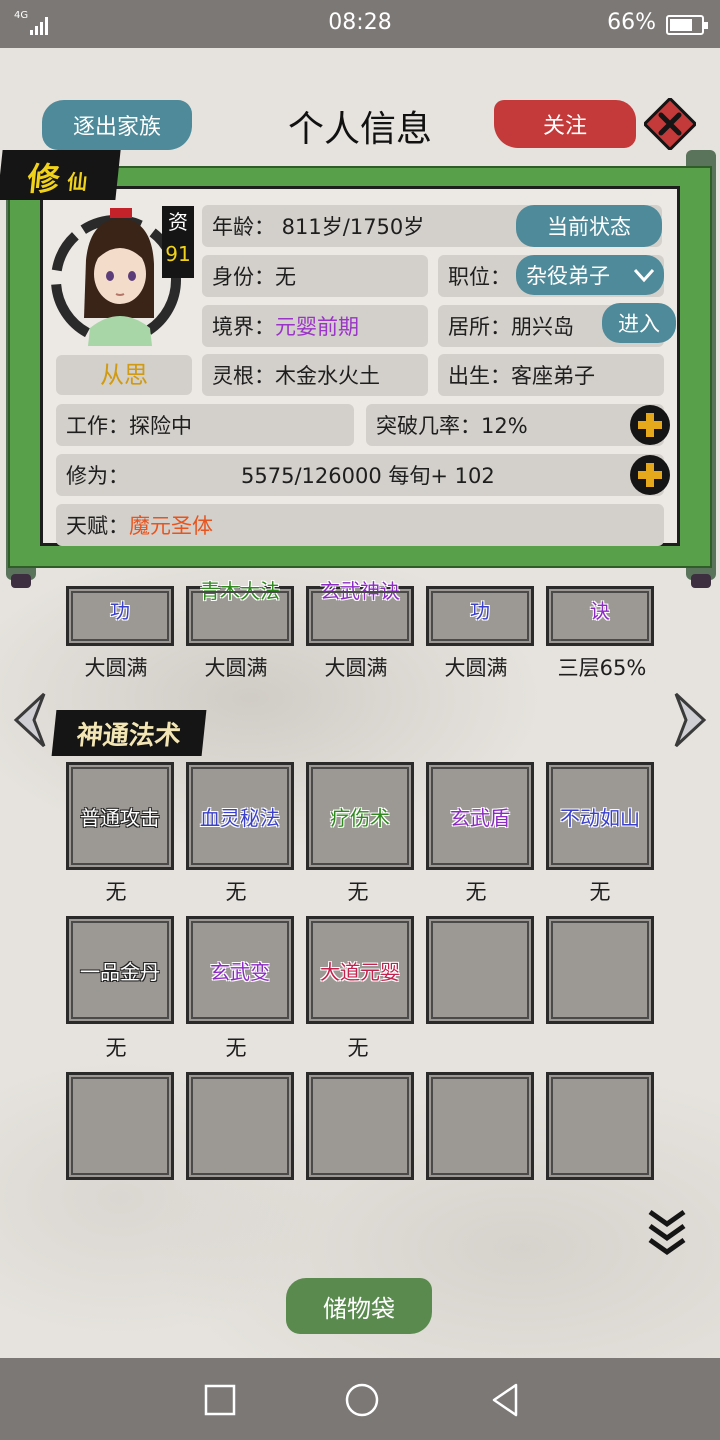 The image size is (720, 1440). I want to click on aptitude-badge: 资 91, so click(178, 242).